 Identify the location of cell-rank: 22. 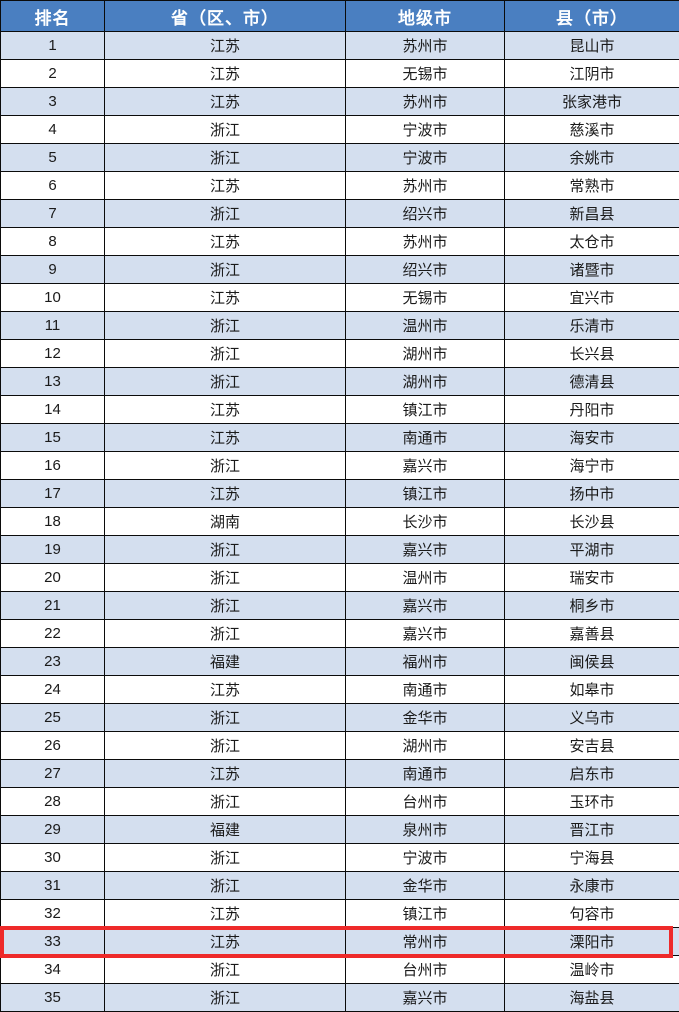
(53, 634).